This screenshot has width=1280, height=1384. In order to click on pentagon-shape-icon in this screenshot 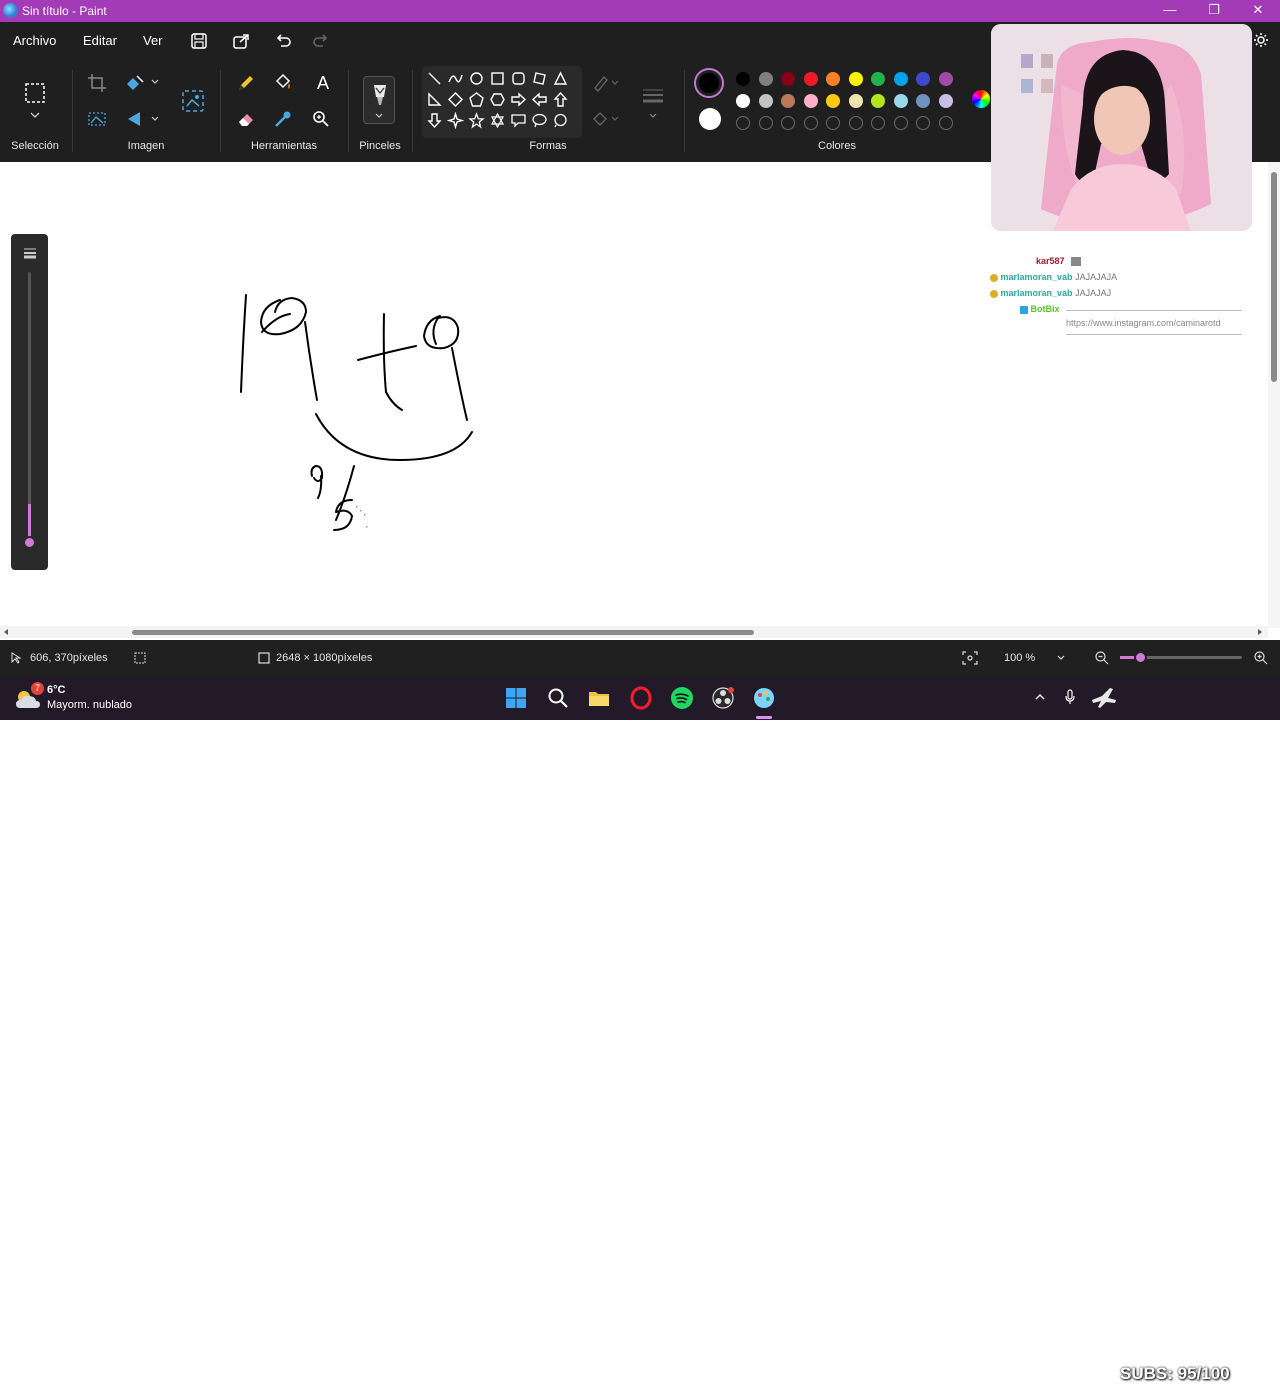, I will do `click(476, 99)`.